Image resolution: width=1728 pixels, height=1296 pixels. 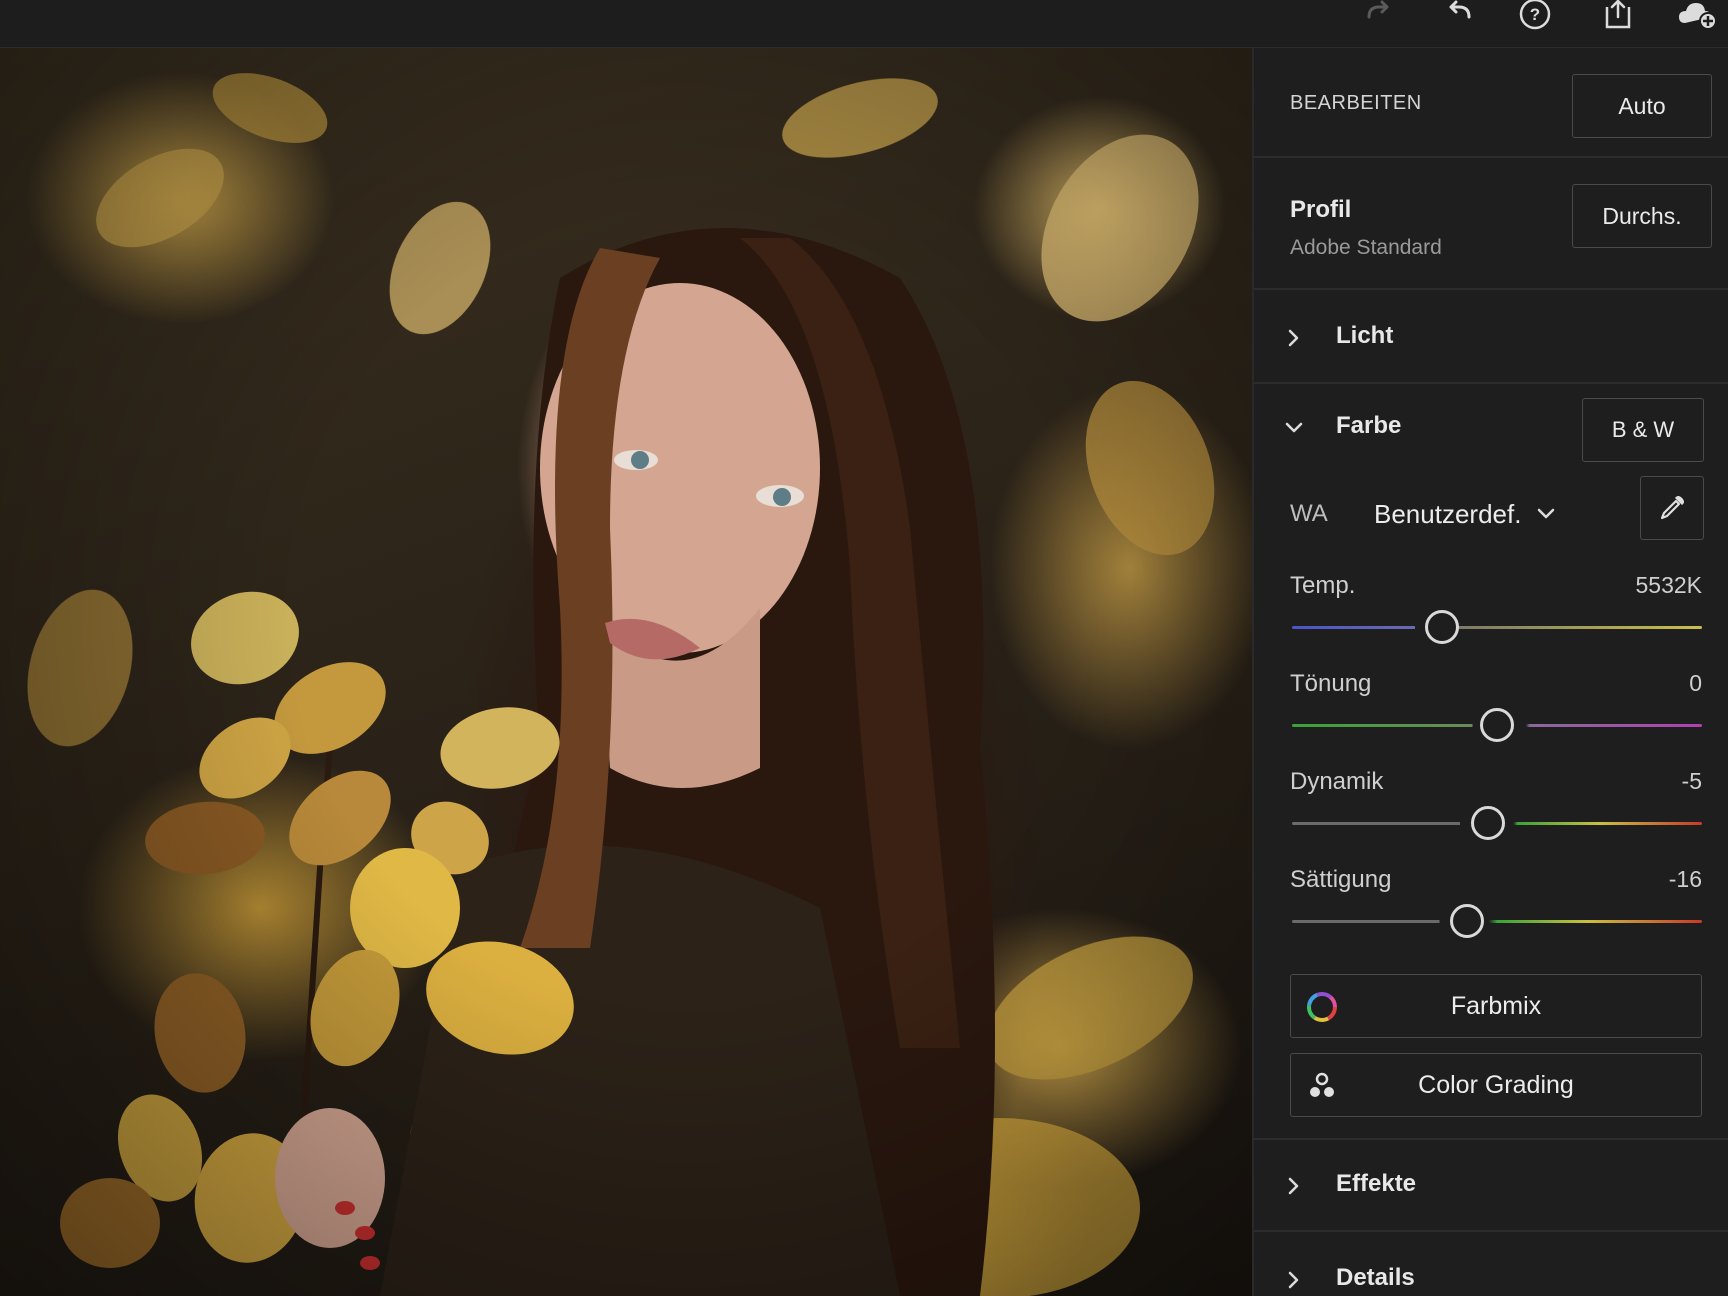 I want to click on color-wheel-icon, so click(x=1322, y=1007).